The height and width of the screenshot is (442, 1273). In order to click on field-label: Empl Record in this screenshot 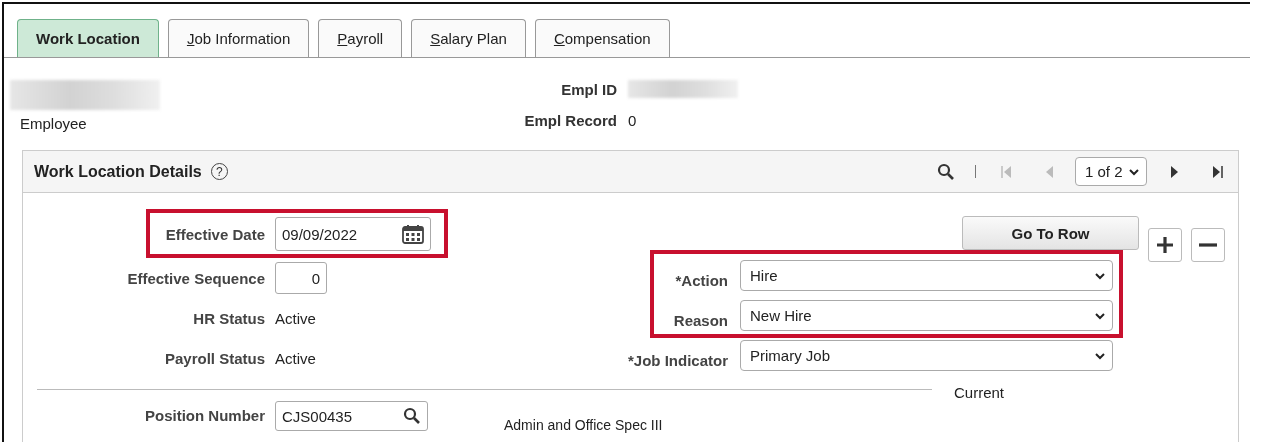, I will do `click(570, 120)`.